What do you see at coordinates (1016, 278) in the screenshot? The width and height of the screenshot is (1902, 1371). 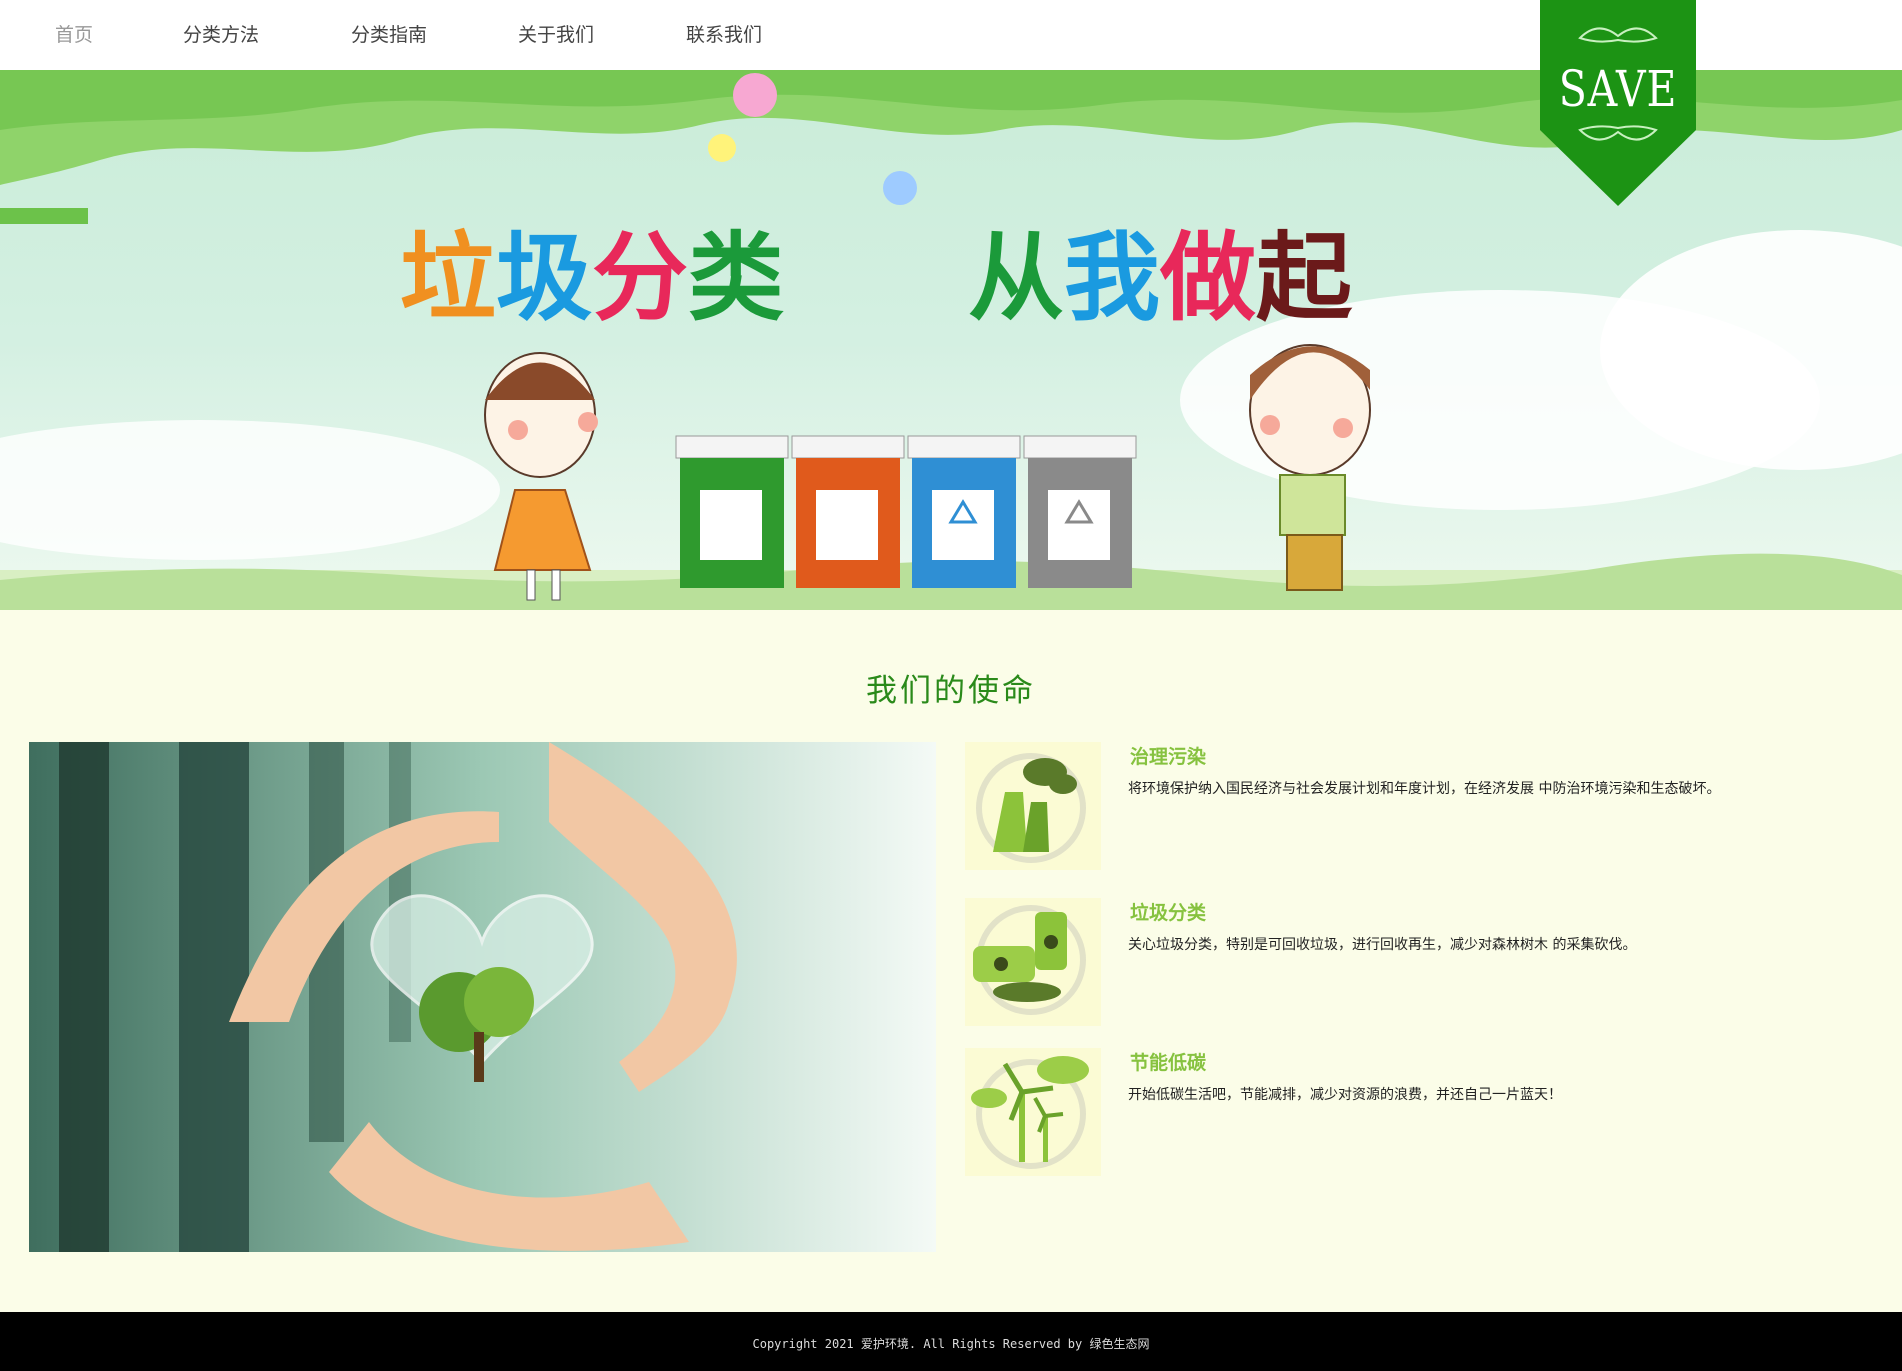 I see `slogan-char: 从` at bounding box center [1016, 278].